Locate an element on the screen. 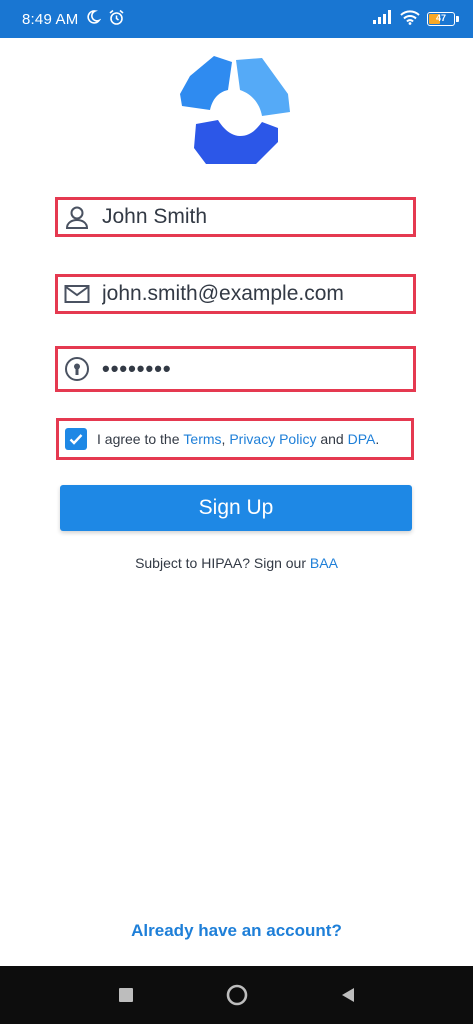 This screenshot has height=1024, width=473. home-circle-icon is located at coordinates (236, 995).